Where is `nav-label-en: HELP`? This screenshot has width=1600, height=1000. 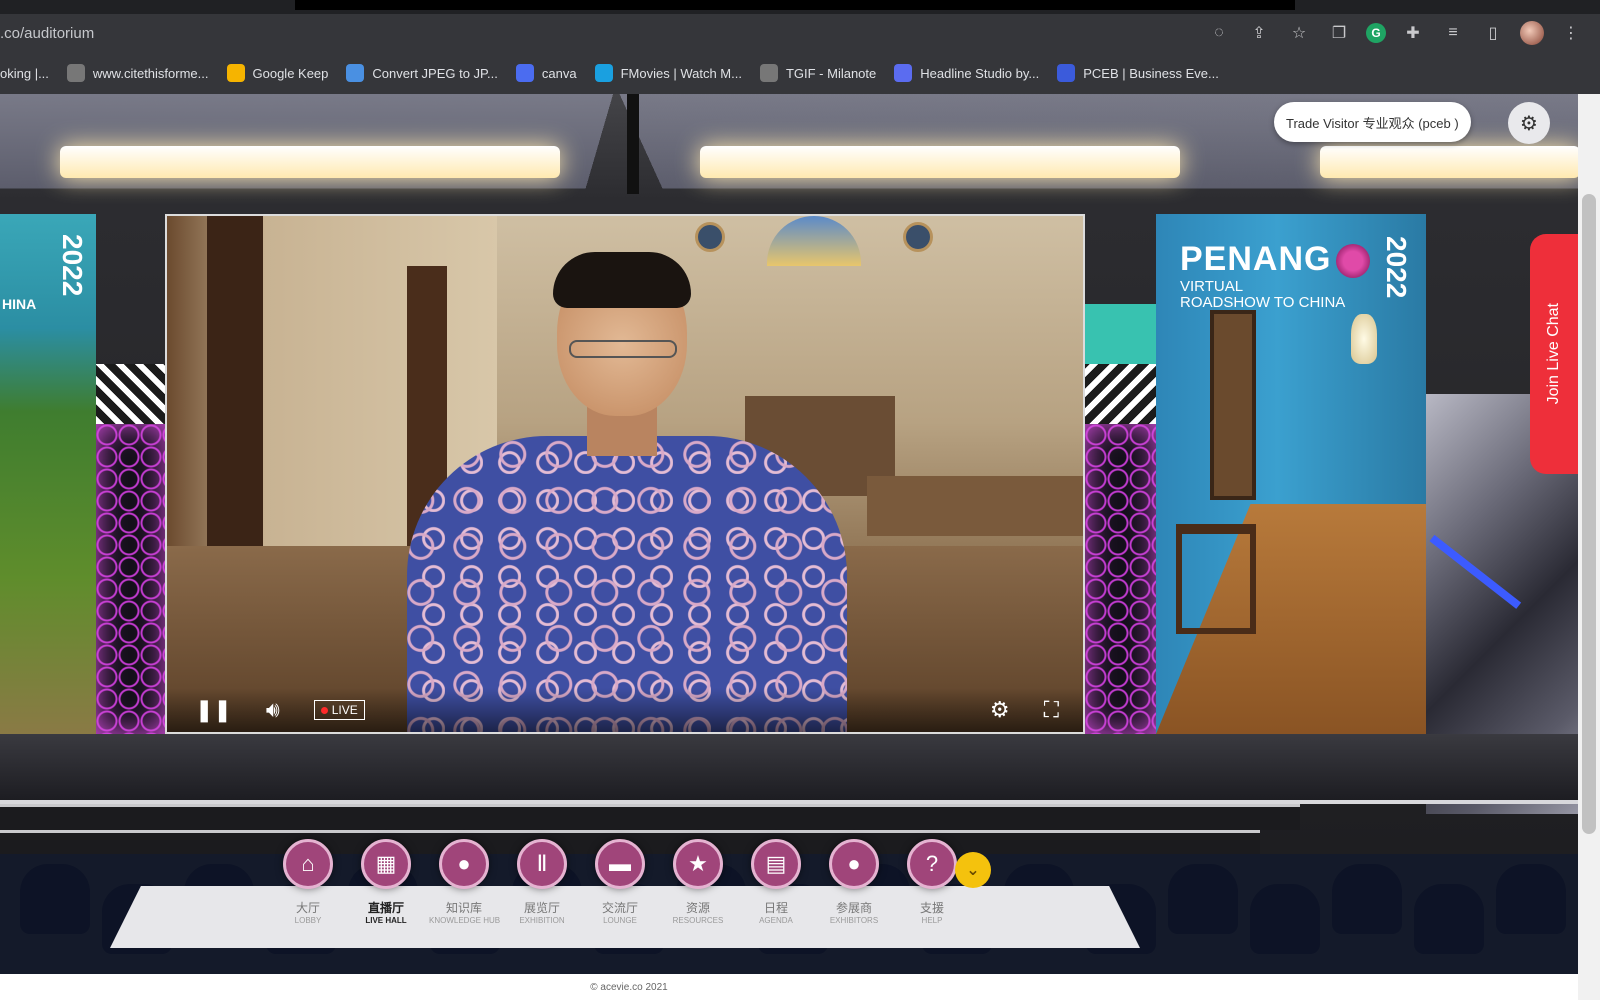 nav-label-en: HELP is located at coordinates (932, 920).